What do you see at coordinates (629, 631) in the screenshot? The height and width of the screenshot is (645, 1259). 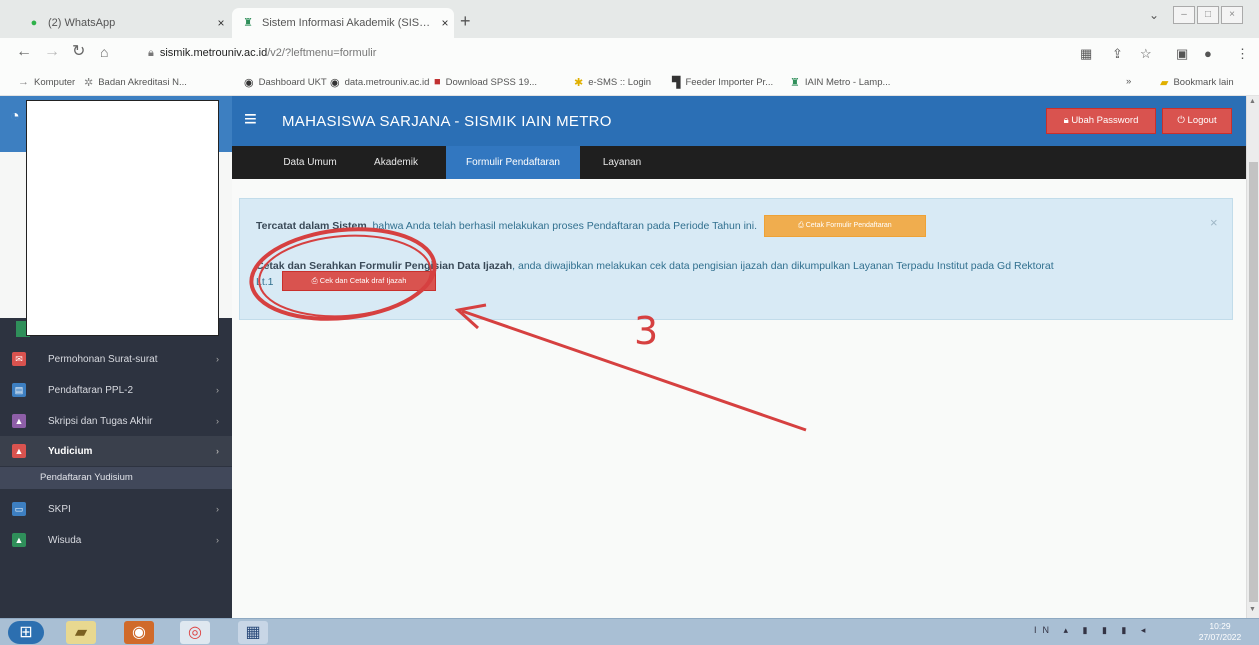 I see `windows-taskbar: ⊞ ▰ ◉ ◎ ▦ IN ▴ ▮ ▮ ▮ ◂ 10:29 27/07/2022` at bounding box center [629, 631].